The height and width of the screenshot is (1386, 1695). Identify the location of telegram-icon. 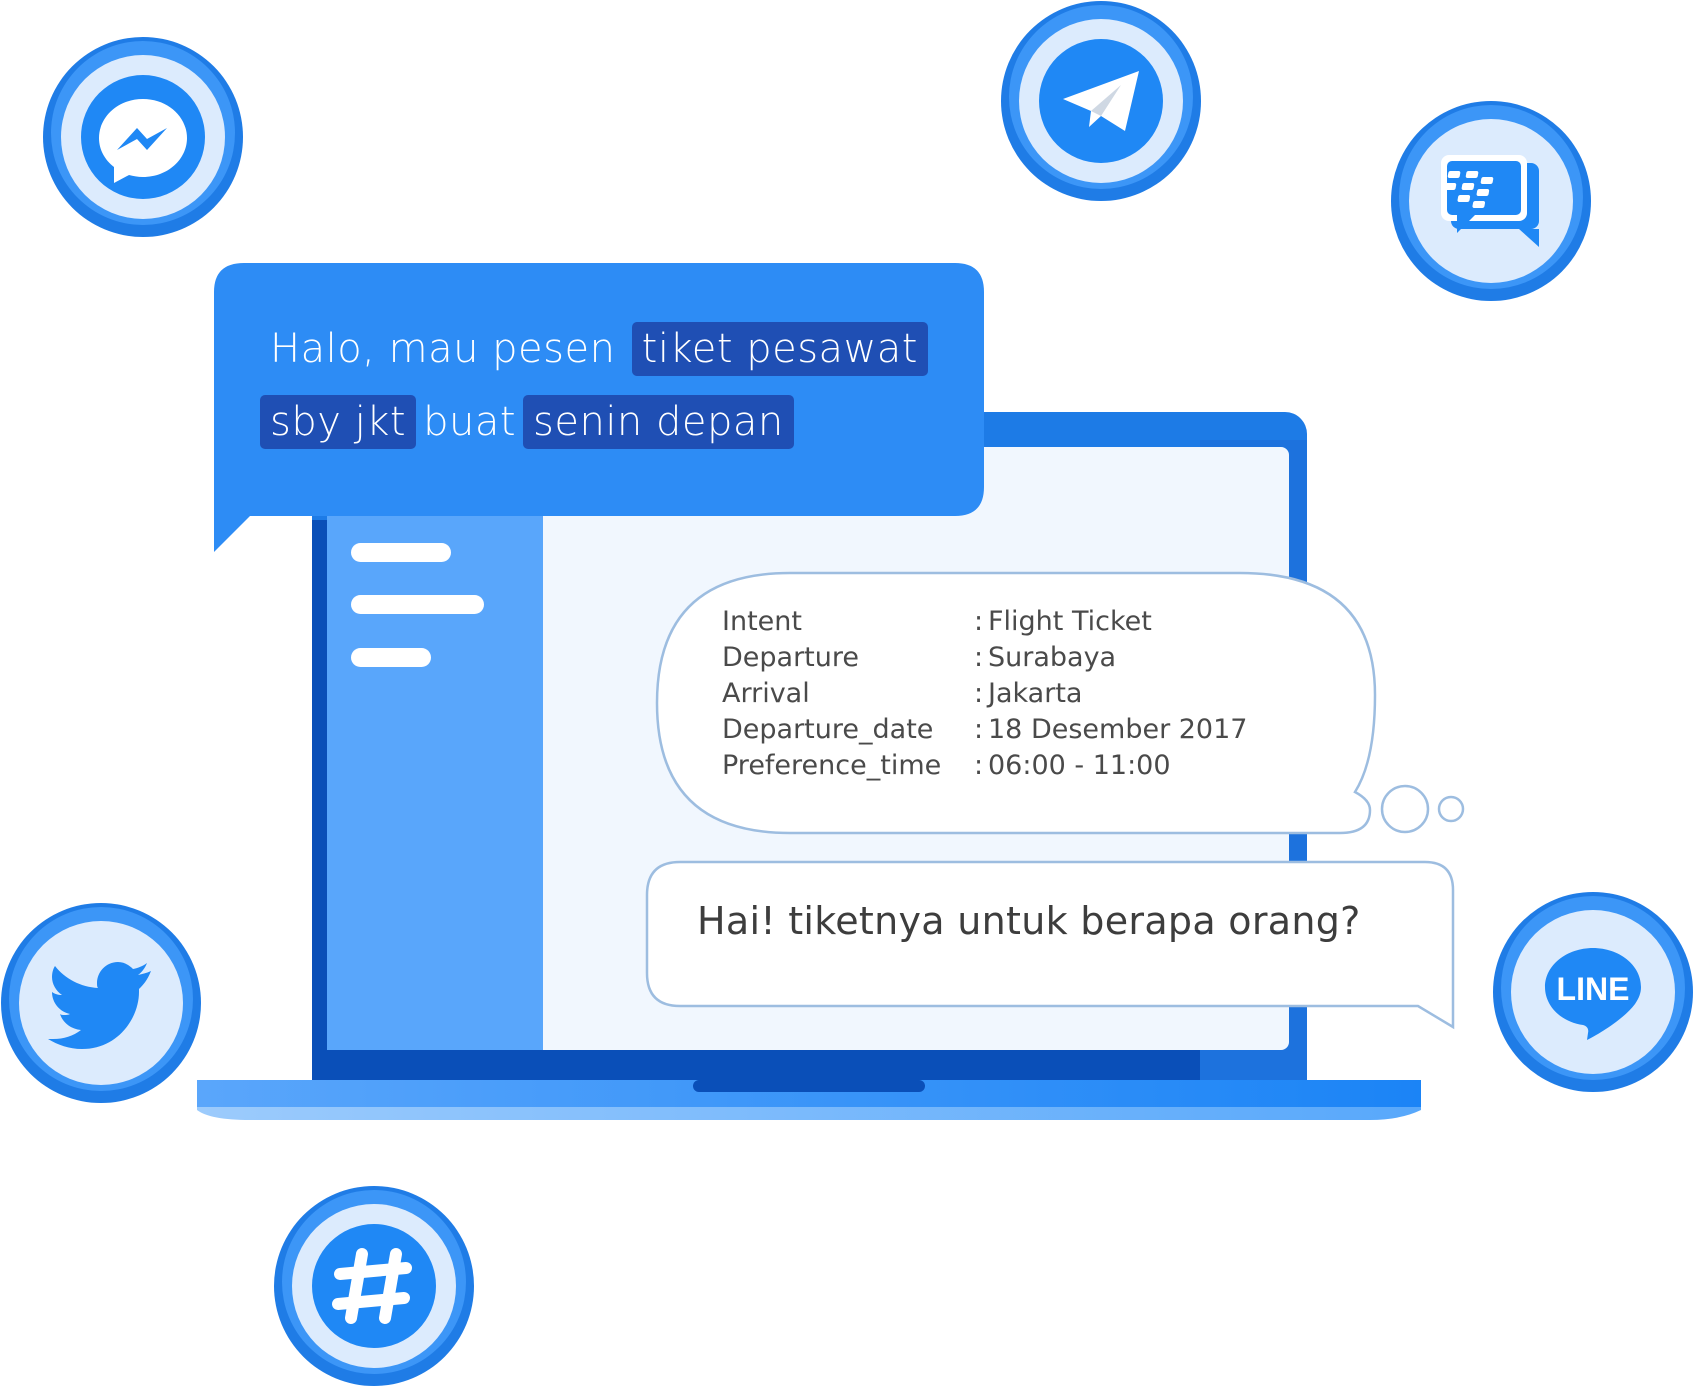
(1101, 101).